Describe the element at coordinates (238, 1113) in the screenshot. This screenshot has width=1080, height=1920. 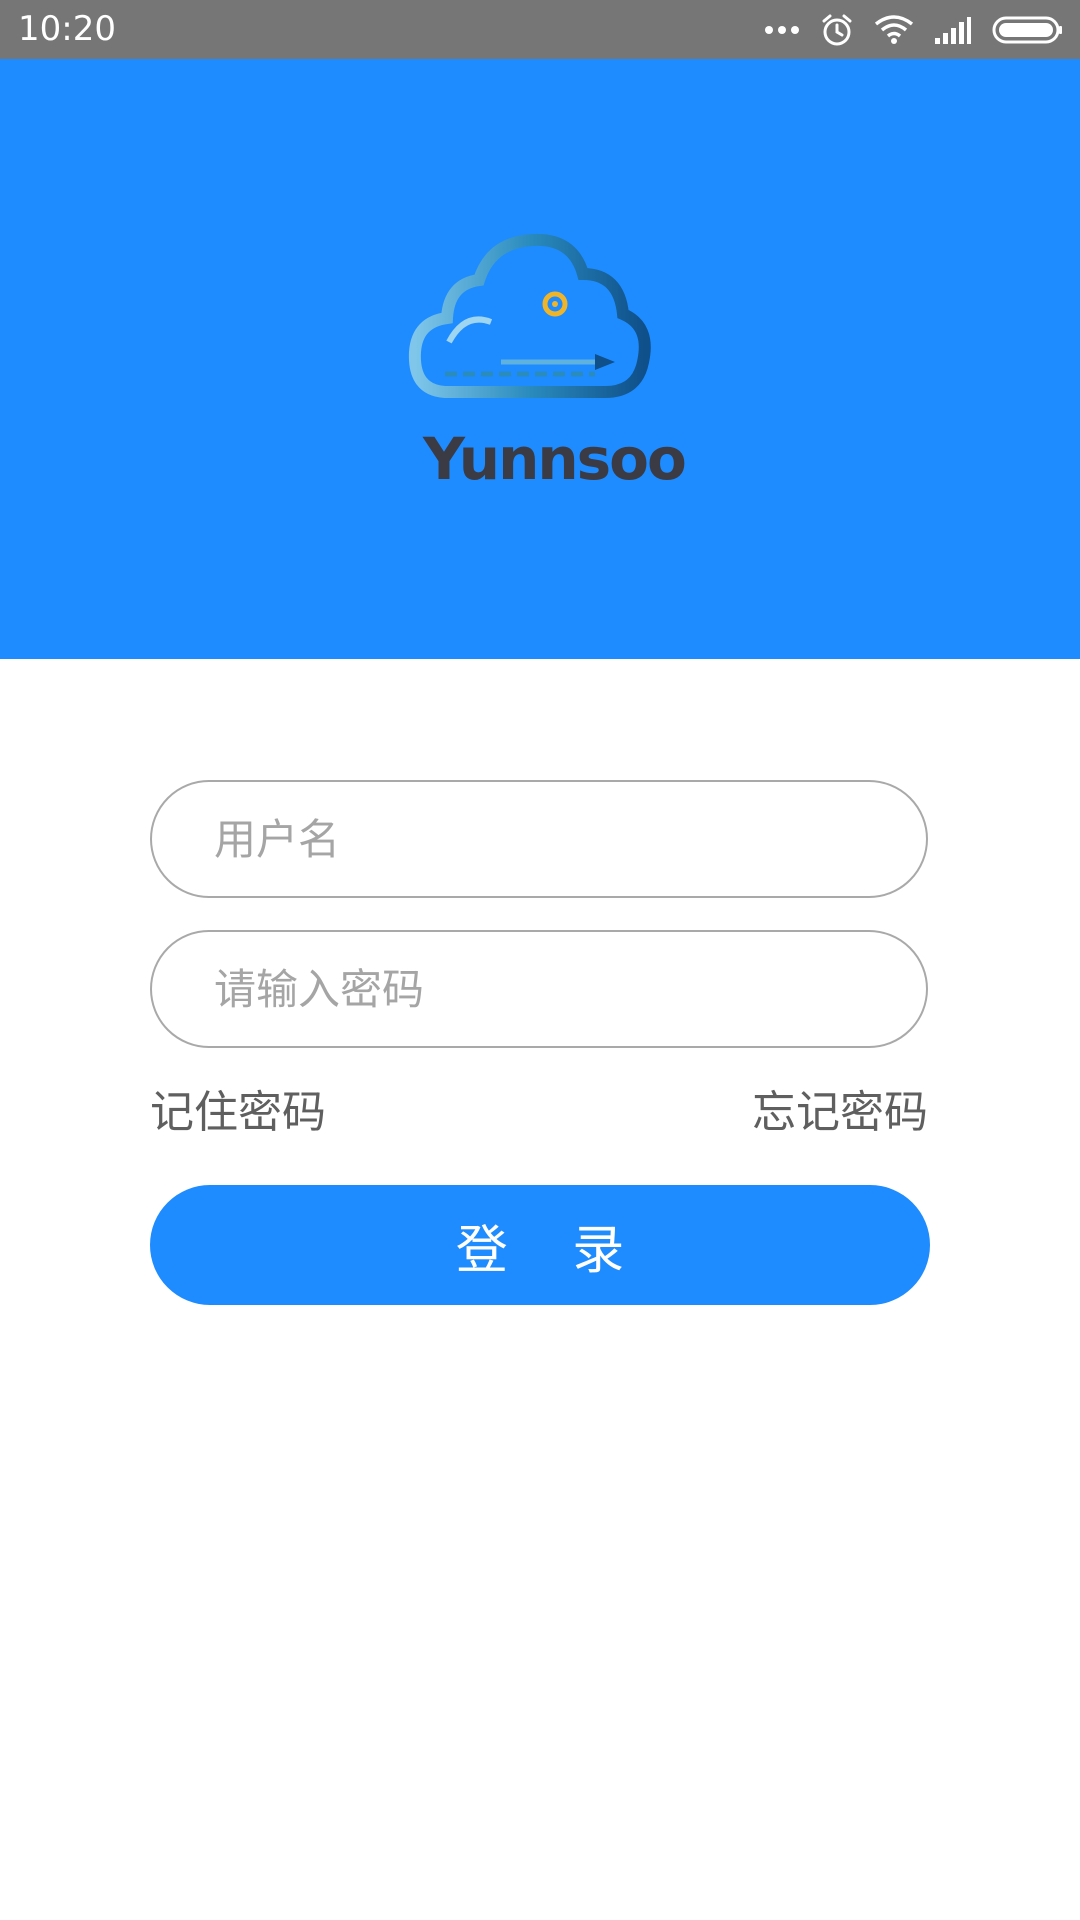
I see `remember-password-link: 记住密码` at that location.